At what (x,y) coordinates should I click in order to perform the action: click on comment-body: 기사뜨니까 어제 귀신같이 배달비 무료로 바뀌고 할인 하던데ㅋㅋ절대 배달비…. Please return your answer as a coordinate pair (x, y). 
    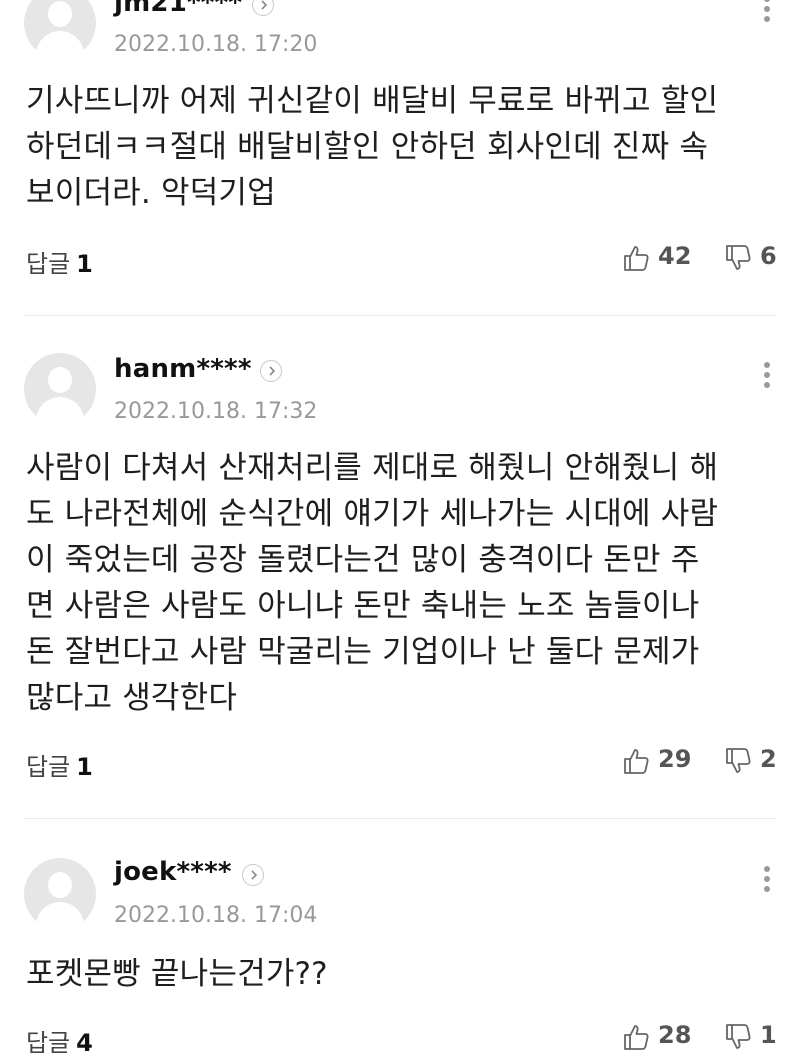
    Looking at the image, I should click on (401, 147).